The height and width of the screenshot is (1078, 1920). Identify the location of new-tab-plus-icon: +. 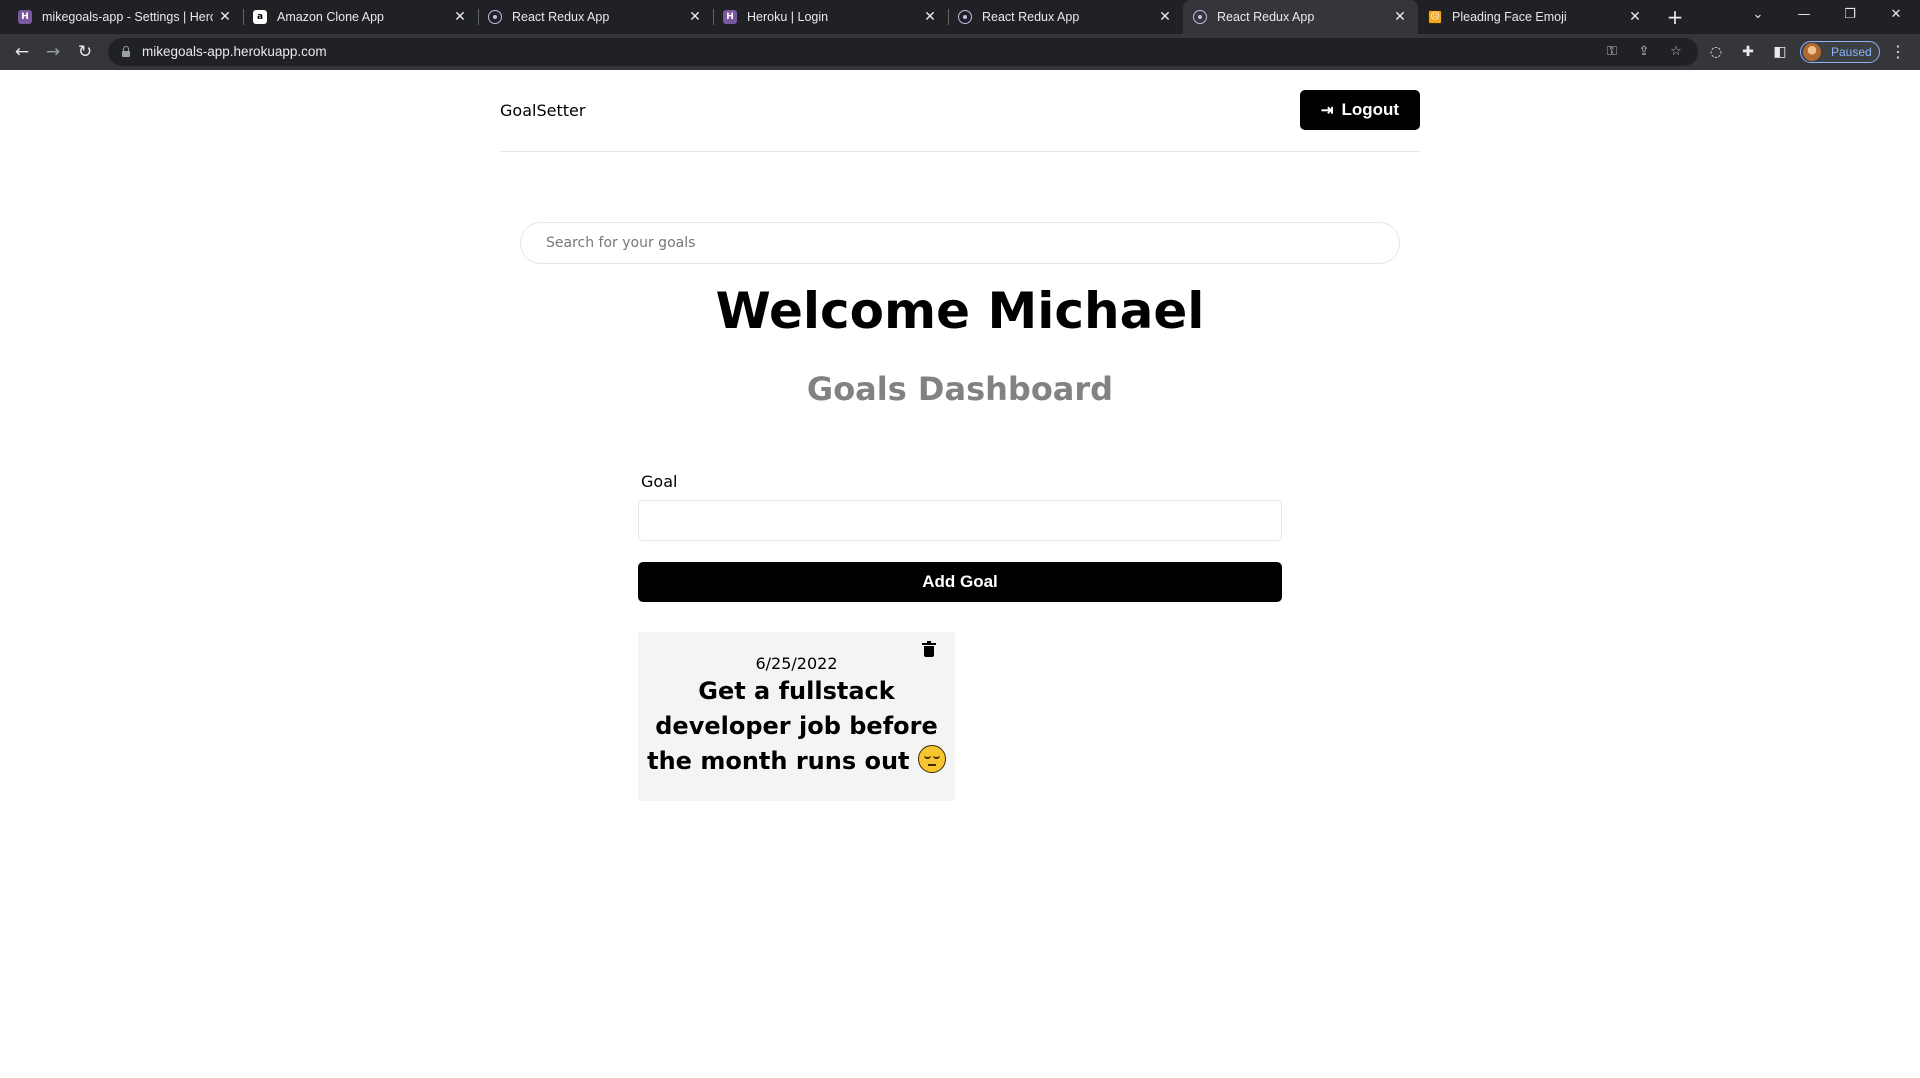
(1675, 17).